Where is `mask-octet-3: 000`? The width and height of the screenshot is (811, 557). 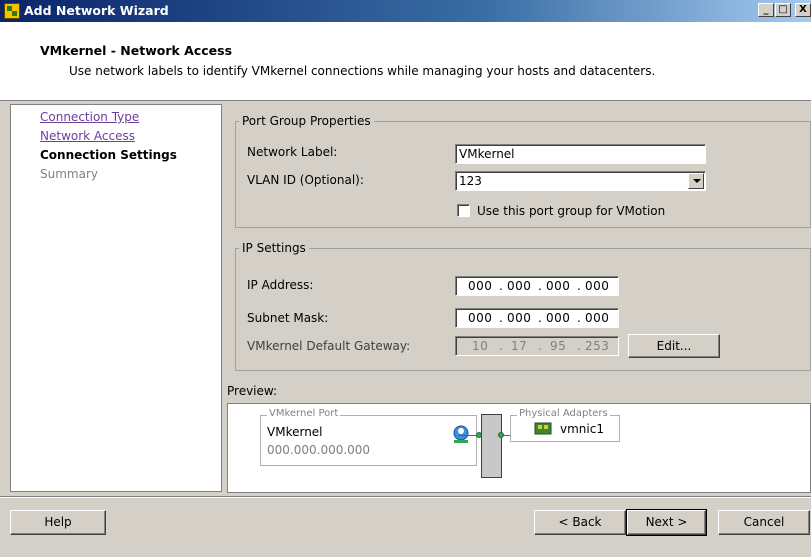 mask-octet-3: 000 is located at coordinates (558, 318).